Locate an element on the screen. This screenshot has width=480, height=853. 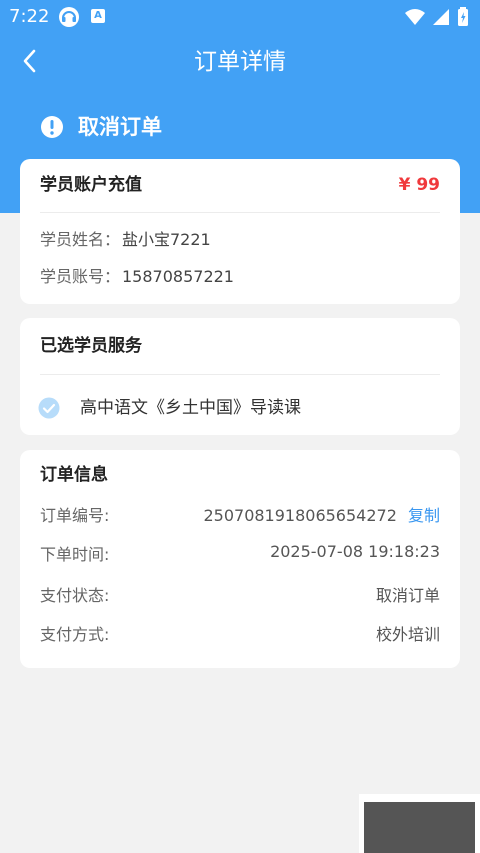
copy-button: 复制 is located at coordinates (424, 515).